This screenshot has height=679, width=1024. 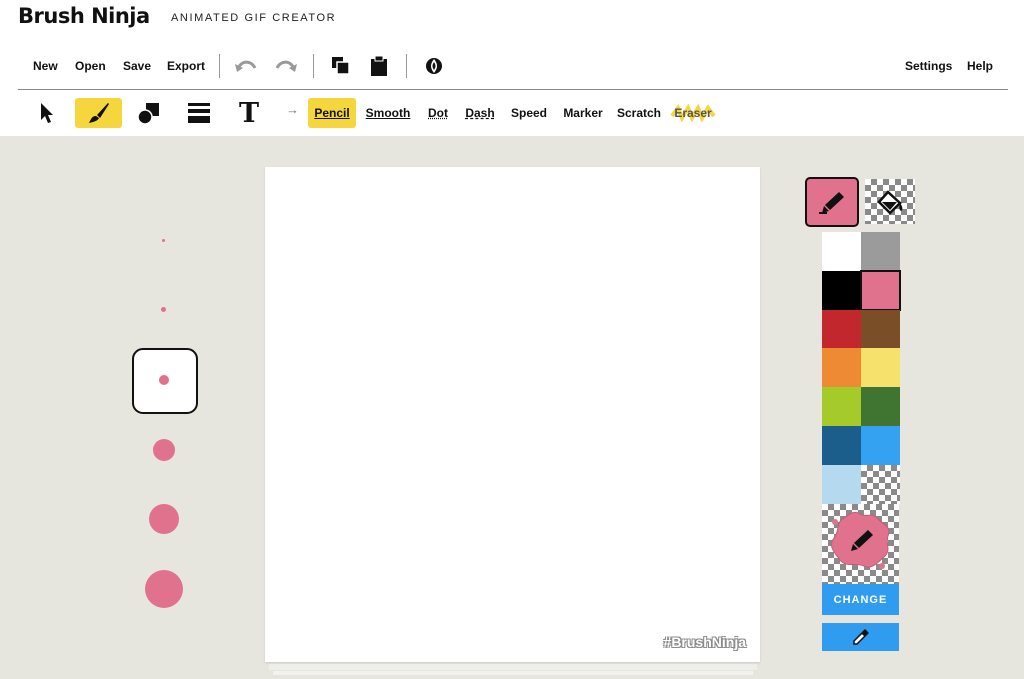 I want to click on undo-icon, so click(x=246, y=66).